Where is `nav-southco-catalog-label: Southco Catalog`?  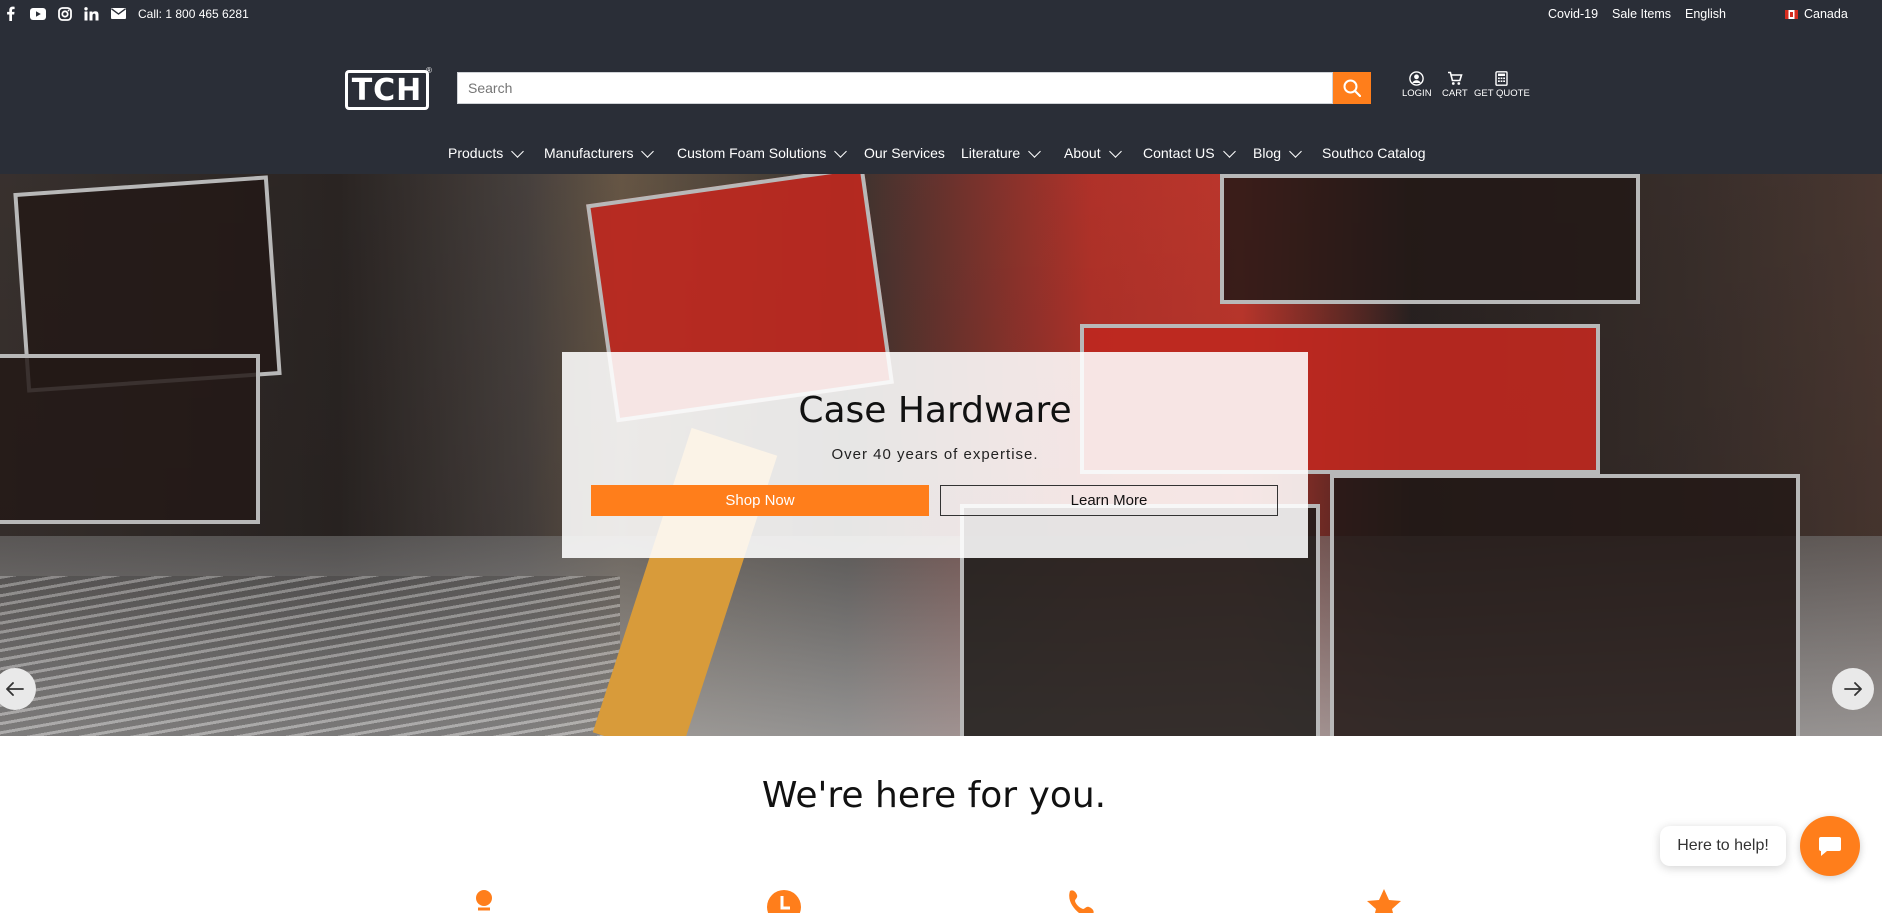 nav-southco-catalog-label: Southco Catalog is located at coordinates (1374, 153).